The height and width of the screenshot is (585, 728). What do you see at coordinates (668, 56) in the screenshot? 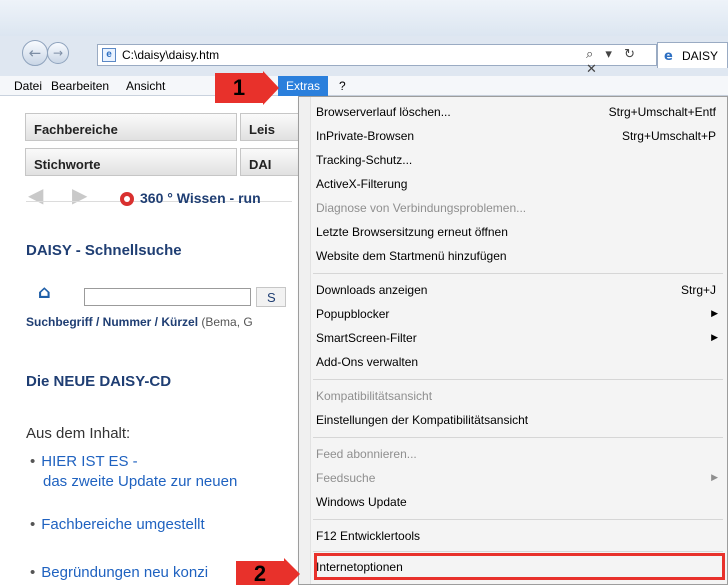
I see `ie-icon: e` at bounding box center [668, 56].